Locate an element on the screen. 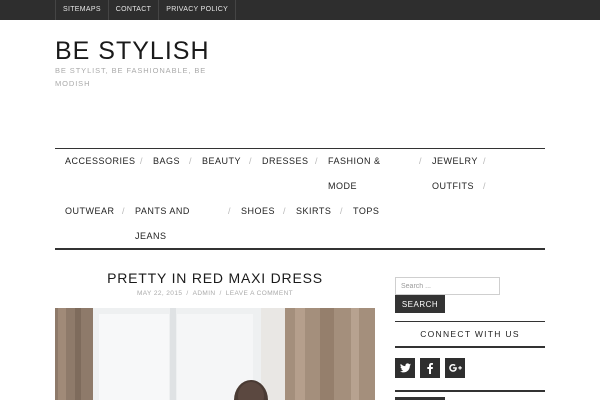 This screenshot has width=600, height=400. nav-item-dresses: DRESSES is located at coordinates (285, 161).